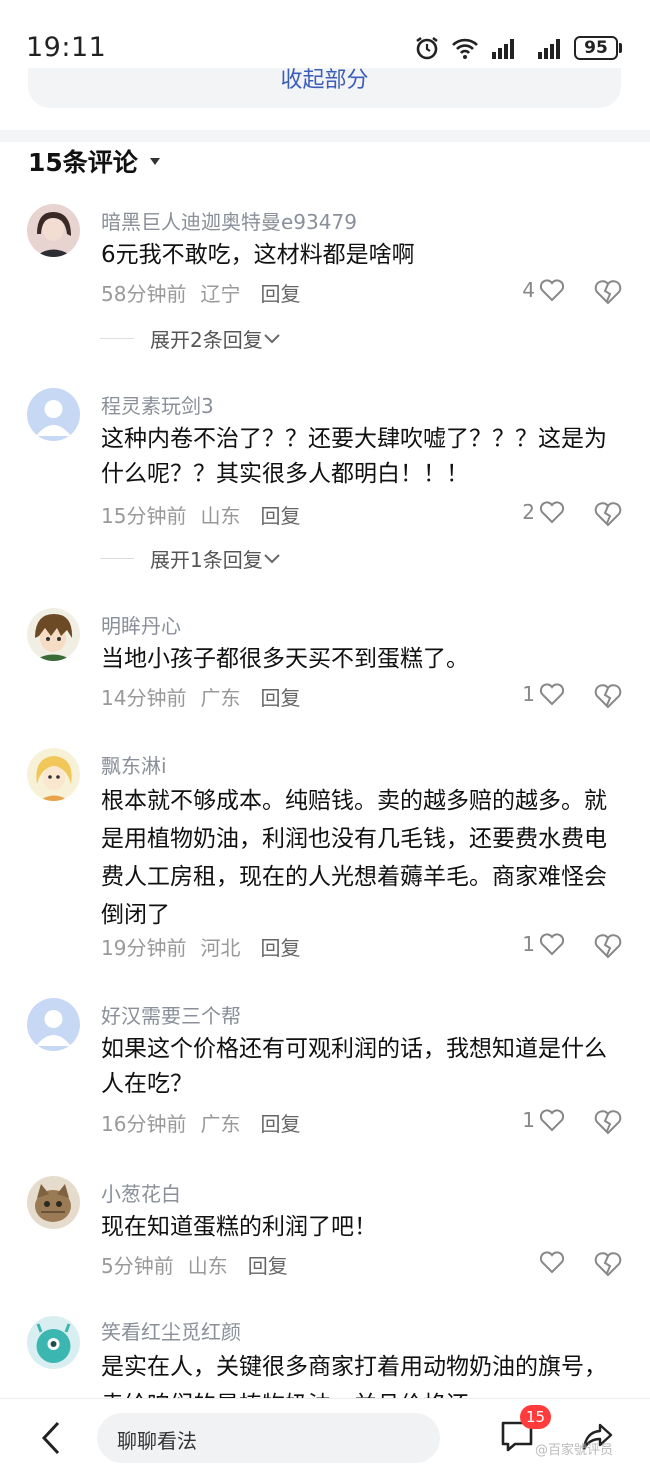 The height and width of the screenshot is (1474, 650). Describe the element at coordinates (141, 624) in the screenshot. I see `comment-username: 明眸丹心` at that location.